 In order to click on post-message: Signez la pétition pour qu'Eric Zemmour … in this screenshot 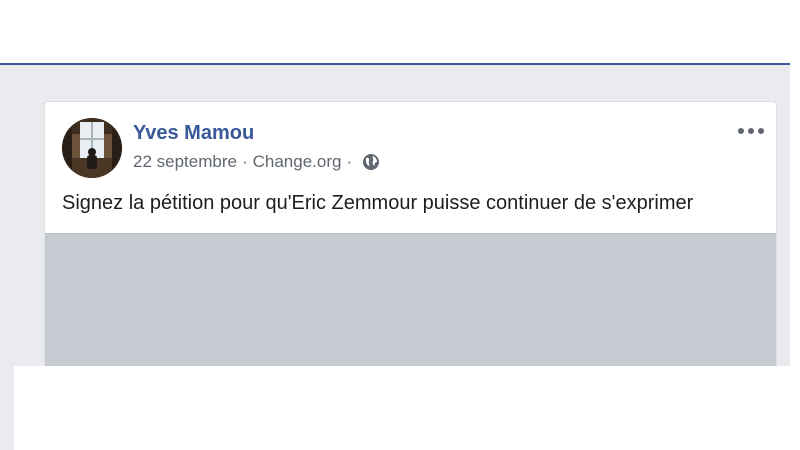, I will do `click(378, 203)`.